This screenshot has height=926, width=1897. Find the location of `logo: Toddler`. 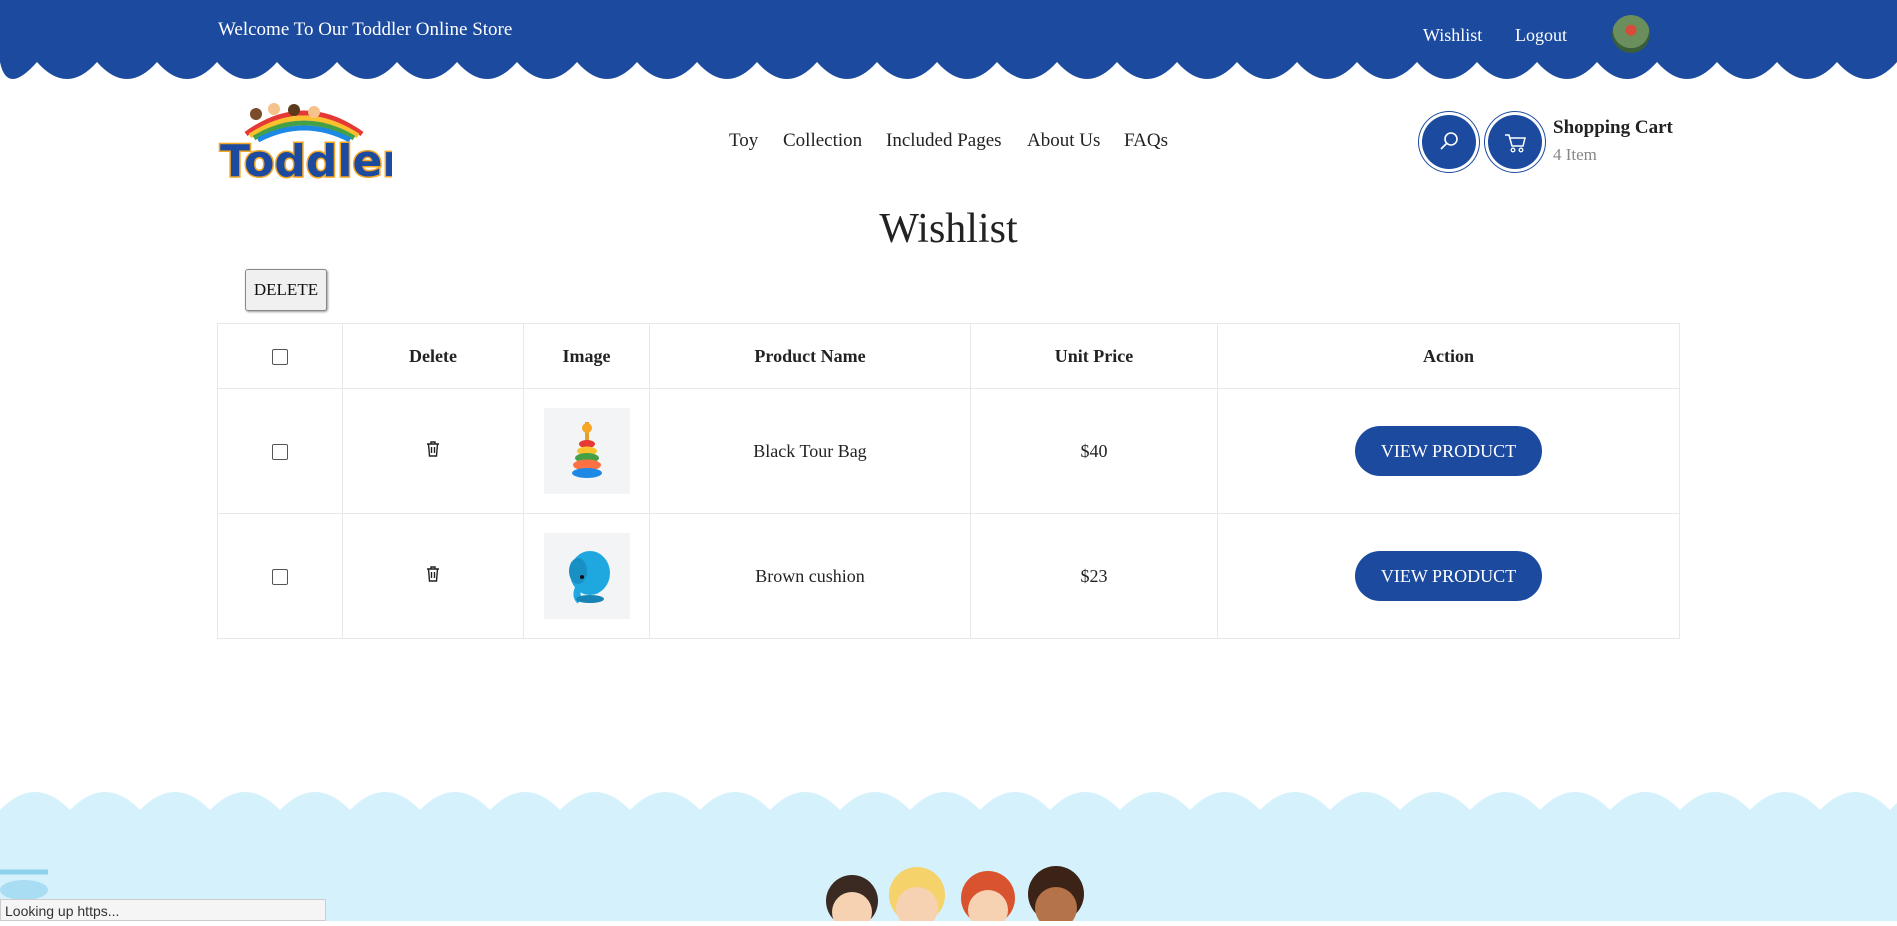

logo: Toddler is located at coordinates (311, 144).